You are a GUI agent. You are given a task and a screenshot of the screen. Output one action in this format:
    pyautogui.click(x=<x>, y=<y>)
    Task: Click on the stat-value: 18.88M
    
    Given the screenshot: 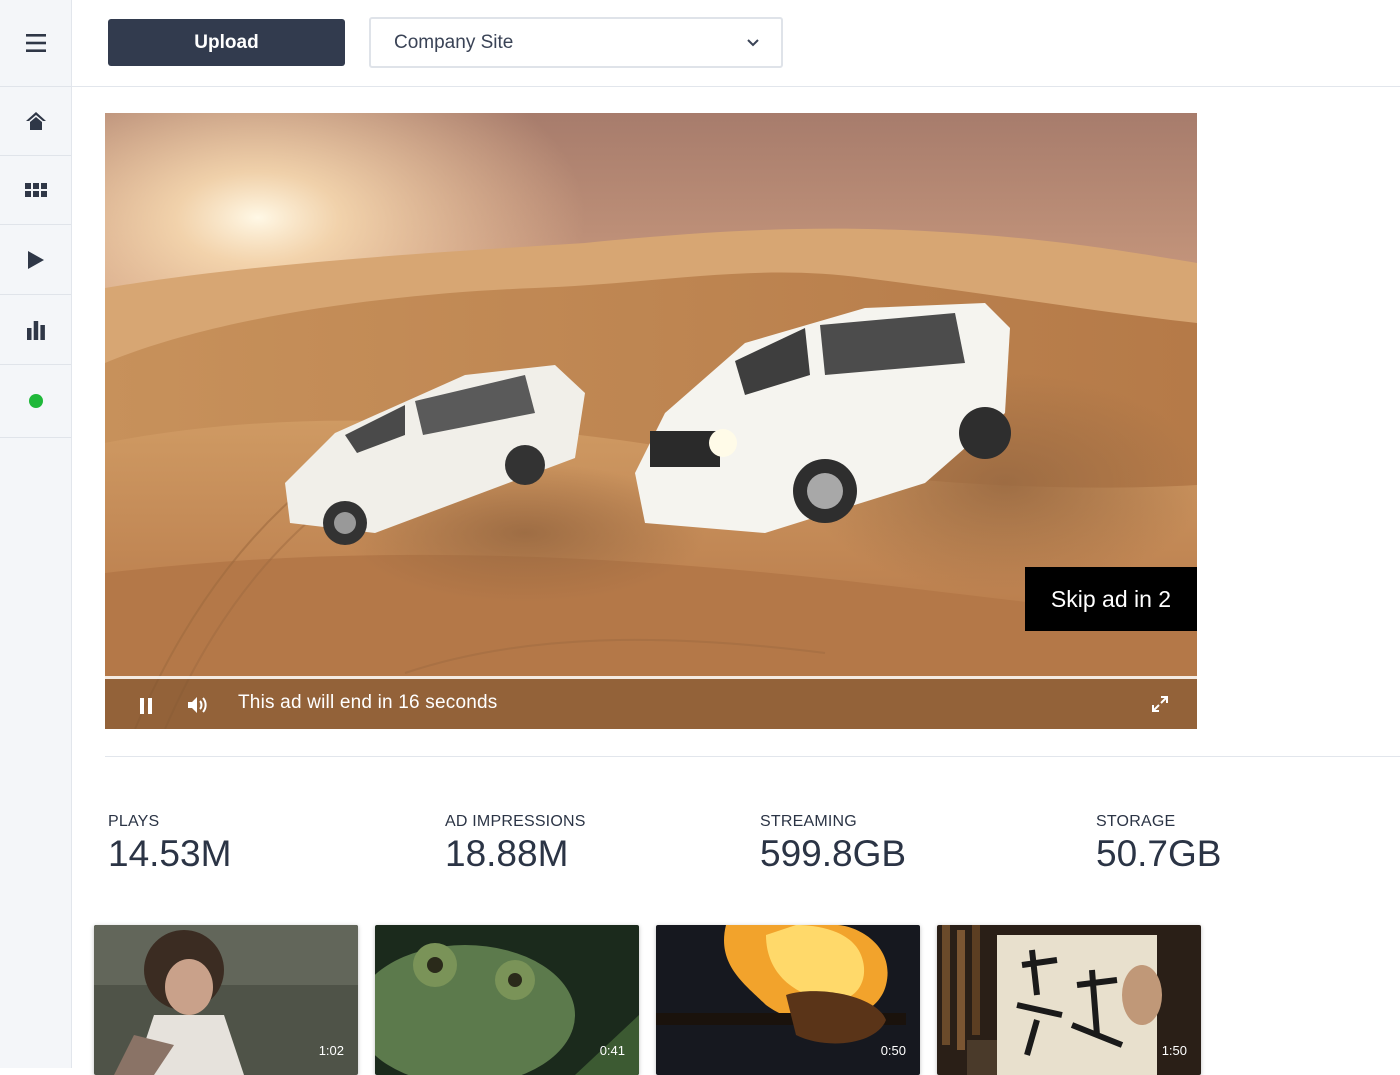 What is the action you would take?
    pyautogui.click(x=507, y=853)
    